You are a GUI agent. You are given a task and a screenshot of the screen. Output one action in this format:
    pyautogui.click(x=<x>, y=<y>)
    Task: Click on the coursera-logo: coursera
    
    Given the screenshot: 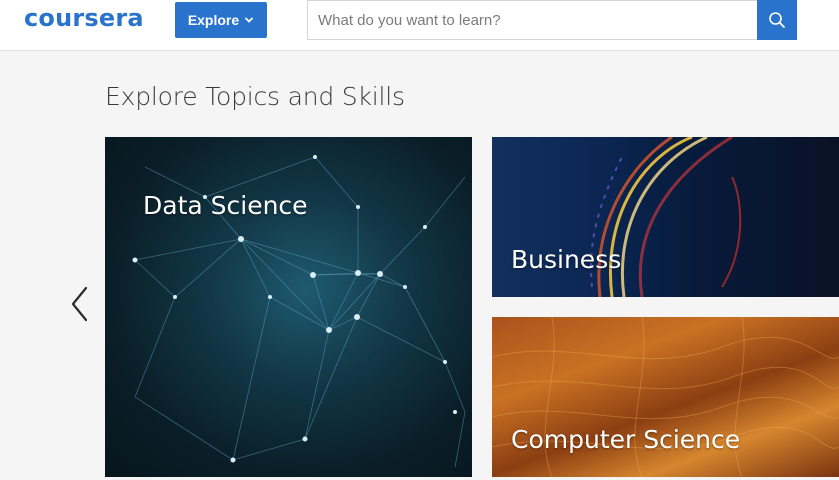 What is the action you would take?
    pyautogui.click(x=84, y=18)
    